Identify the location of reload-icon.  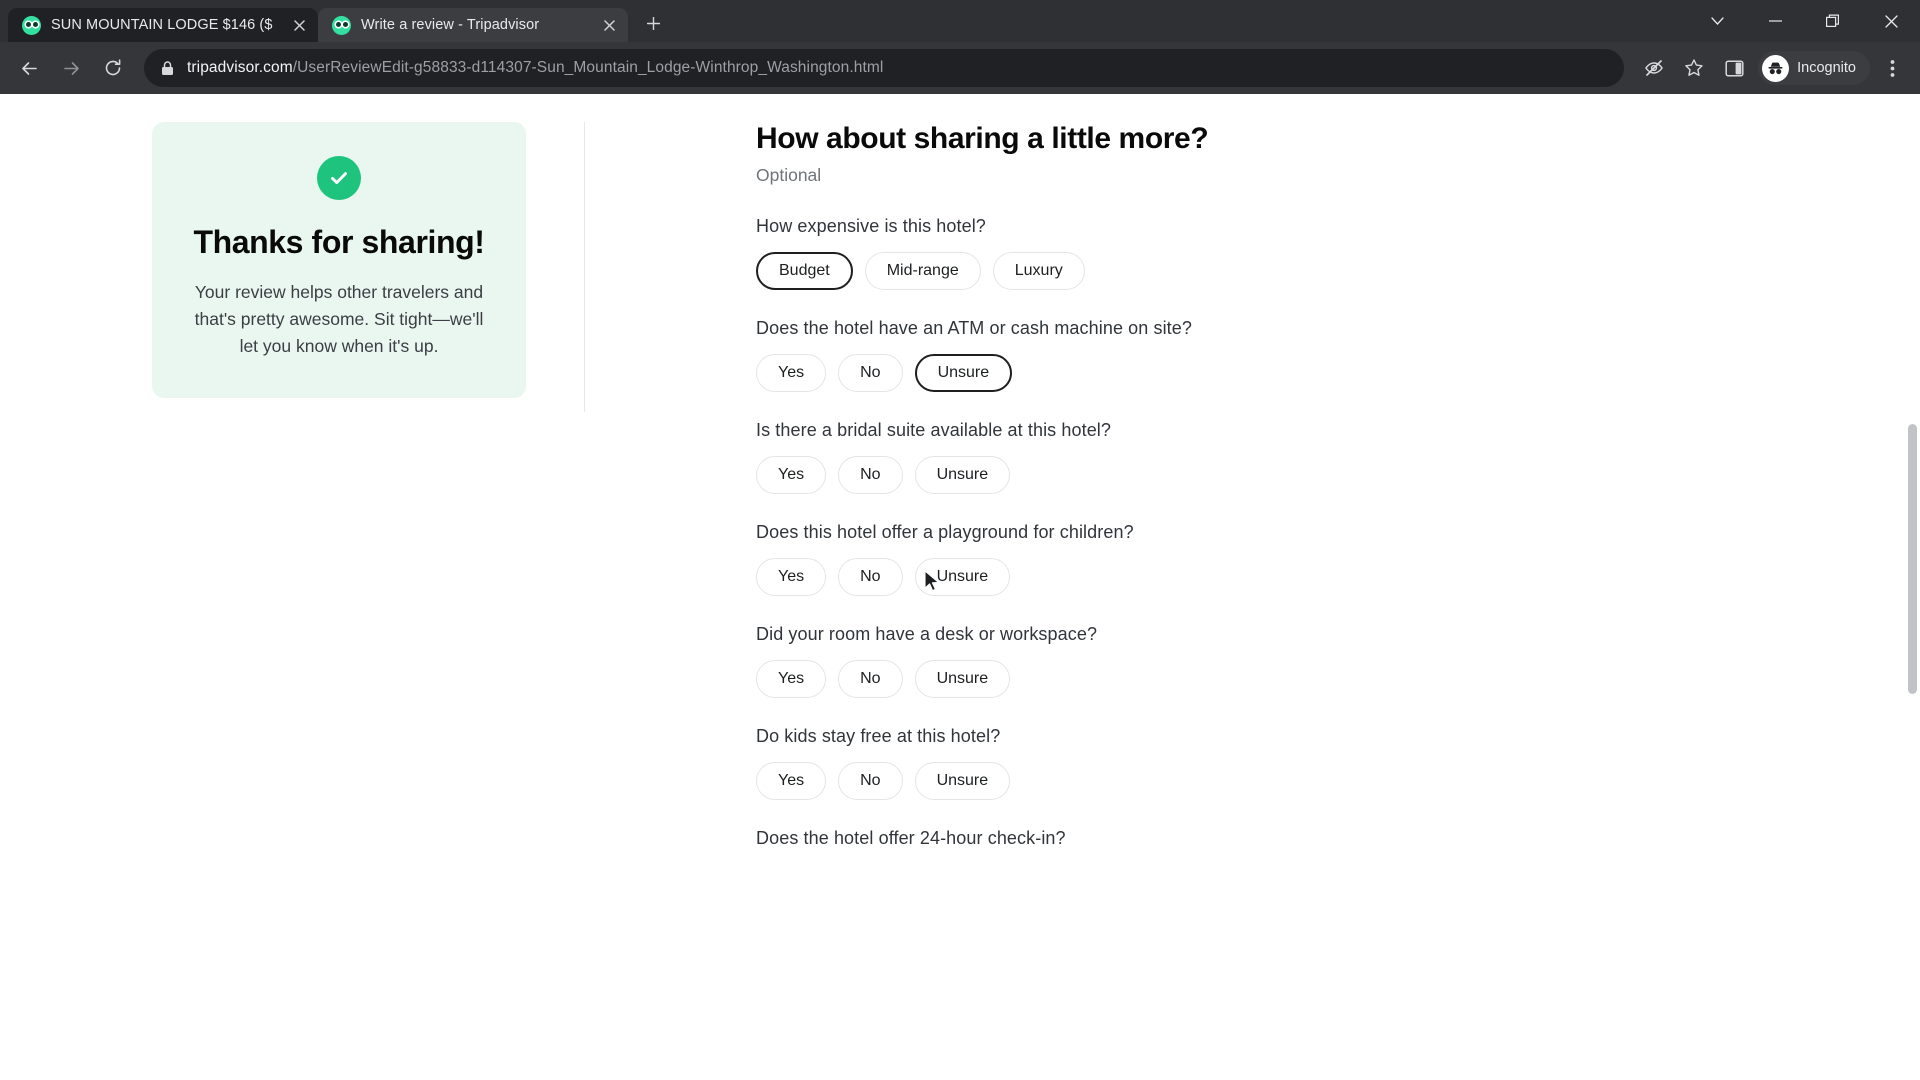
(113, 68).